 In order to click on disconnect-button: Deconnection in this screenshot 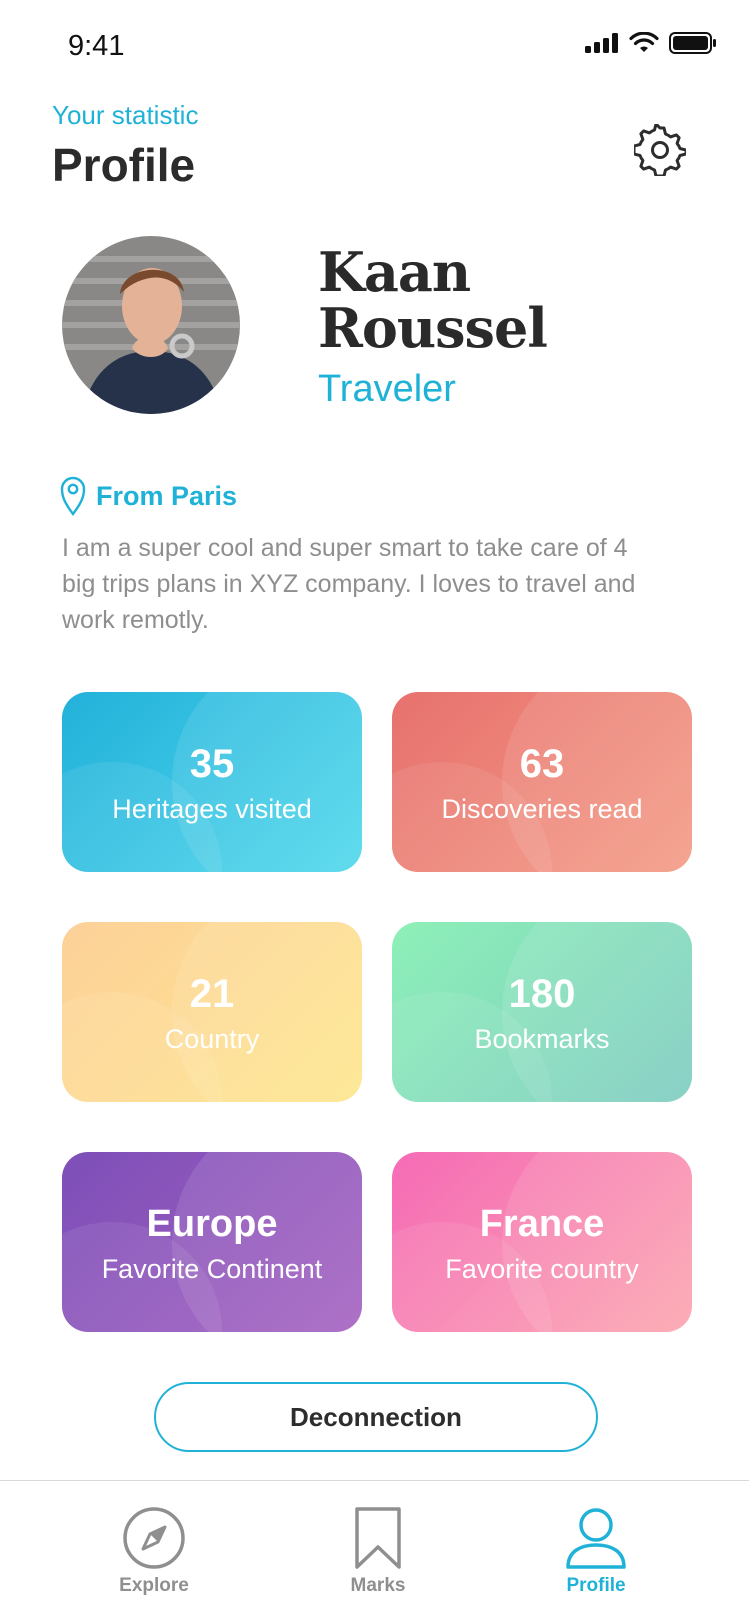, I will do `click(376, 1417)`.